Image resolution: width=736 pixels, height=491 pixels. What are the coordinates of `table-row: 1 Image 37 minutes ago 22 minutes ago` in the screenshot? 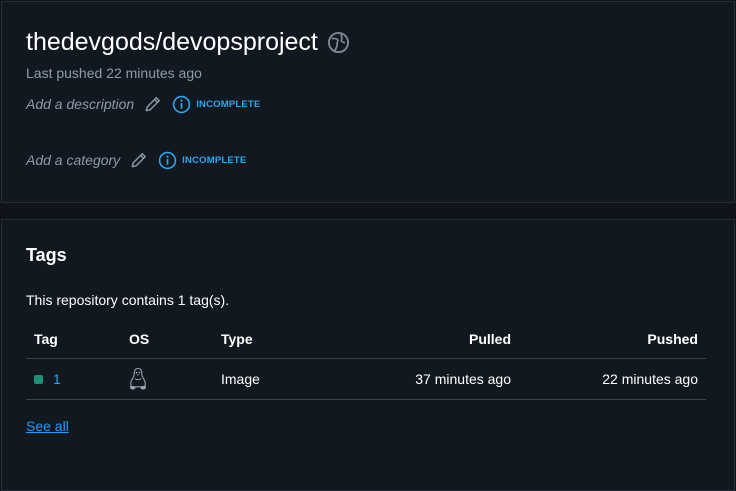 It's located at (366, 379).